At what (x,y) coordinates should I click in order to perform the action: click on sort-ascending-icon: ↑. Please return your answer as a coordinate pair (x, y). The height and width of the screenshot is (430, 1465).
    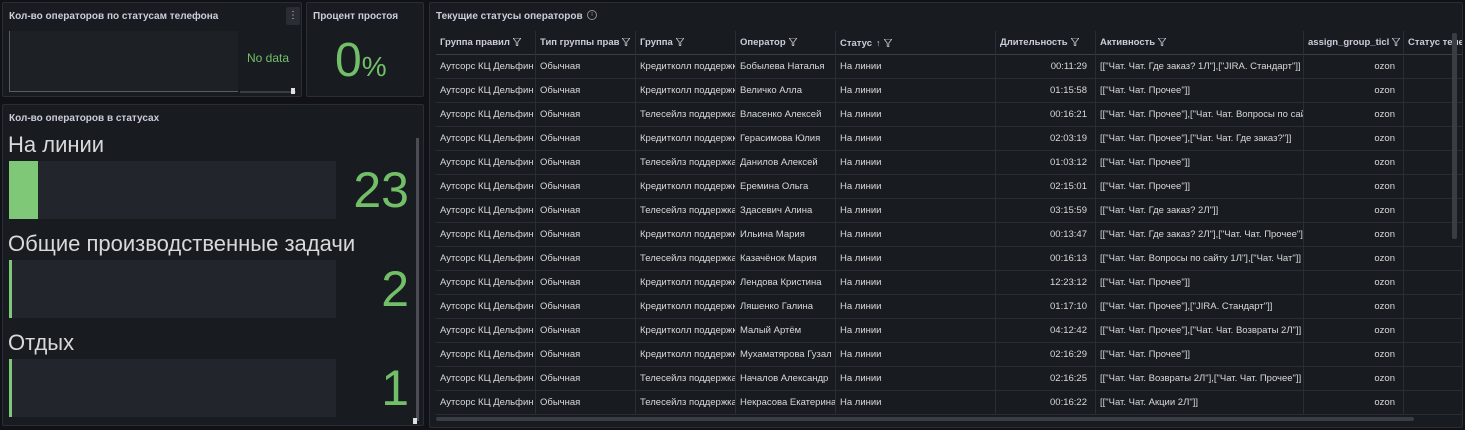
    Looking at the image, I should click on (878, 43).